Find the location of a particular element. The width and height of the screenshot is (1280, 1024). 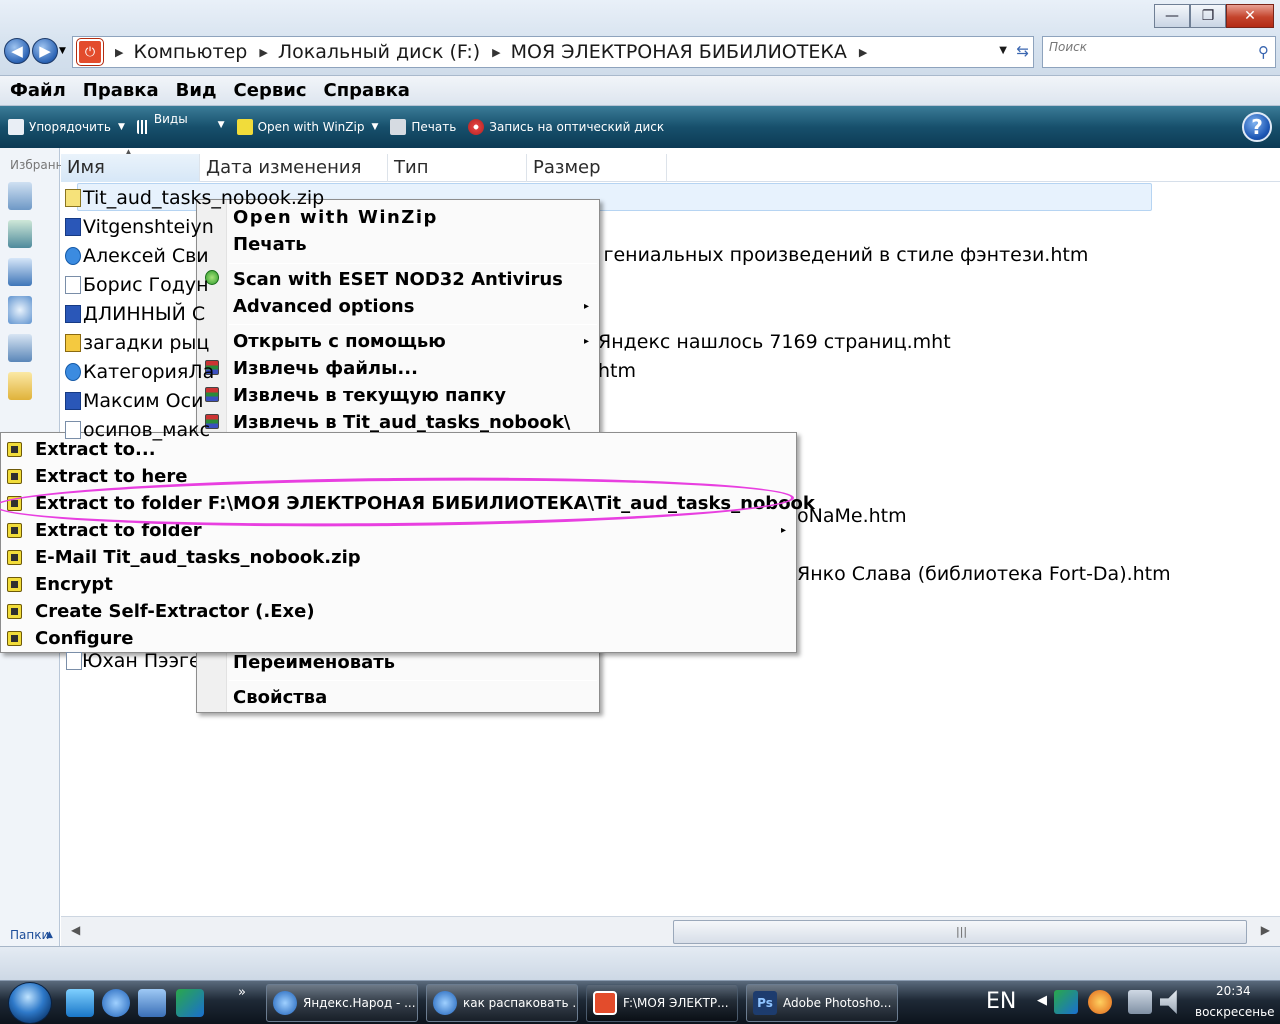

documents-icon is located at coordinates (20, 196).